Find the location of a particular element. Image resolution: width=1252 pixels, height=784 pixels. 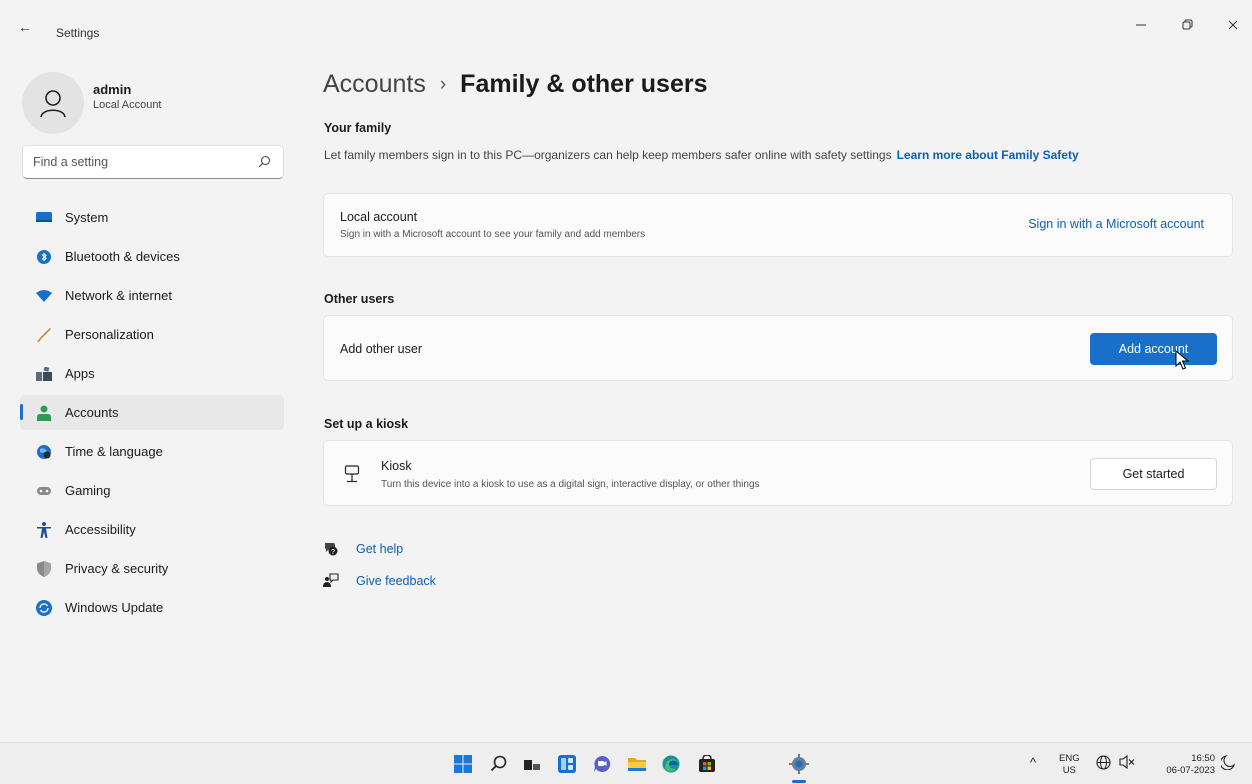

search-input is located at coordinates (138, 162).